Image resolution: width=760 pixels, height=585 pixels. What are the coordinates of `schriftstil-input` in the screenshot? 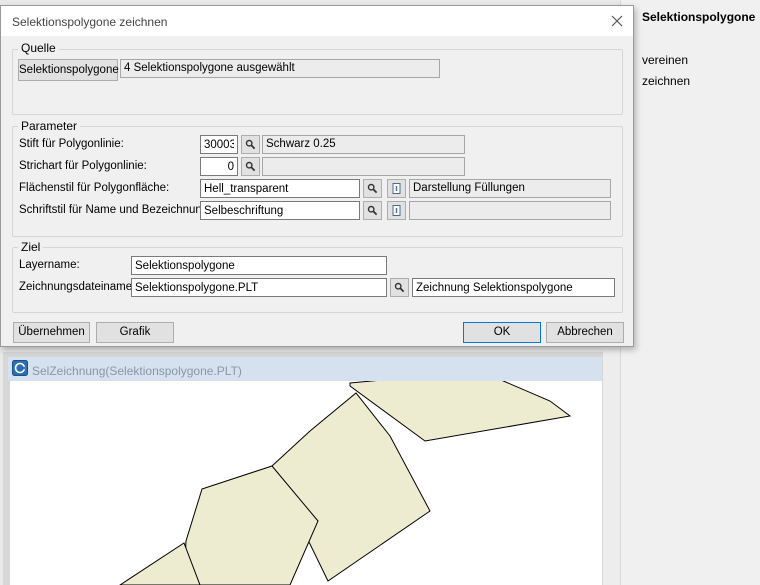 It's located at (280, 210).